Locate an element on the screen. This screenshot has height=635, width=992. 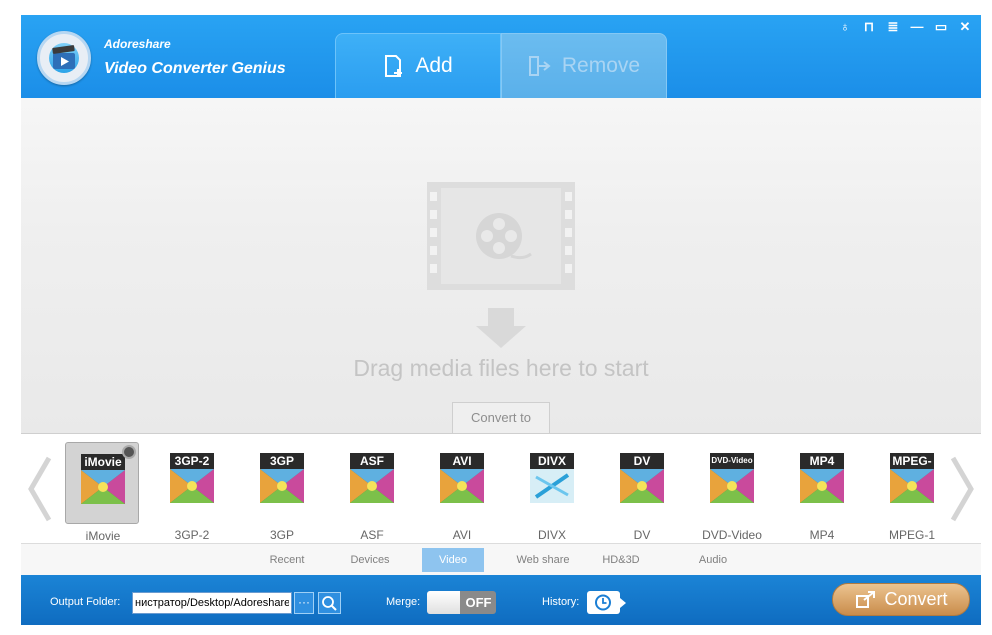
brand-name: Adoreshare is located at coordinates (137, 44).